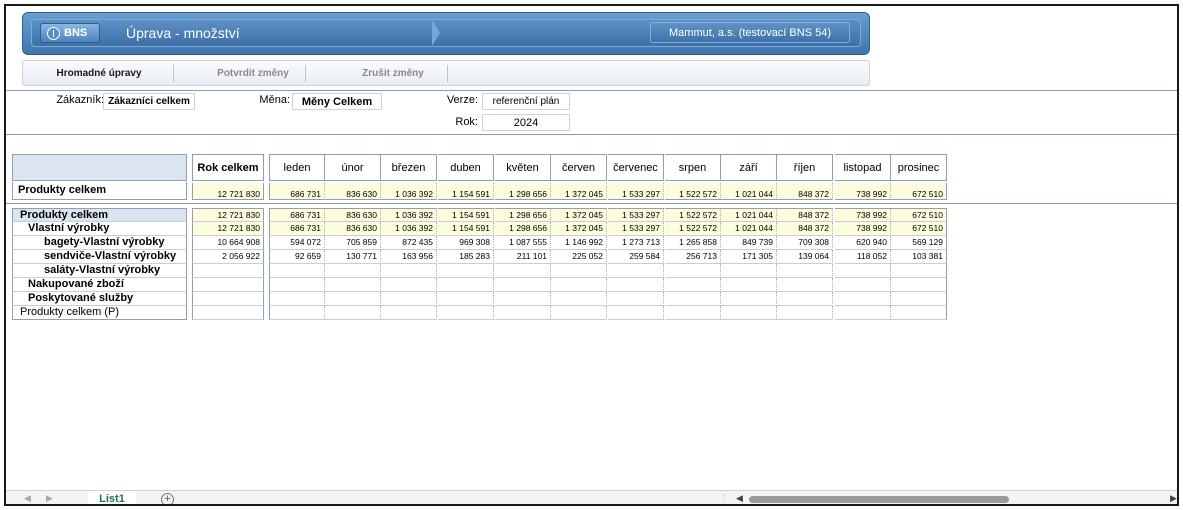  What do you see at coordinates (693, 243) in the screenshot?
I see `row-value-cell: 1 265 858` at bounding box center [693, 243].